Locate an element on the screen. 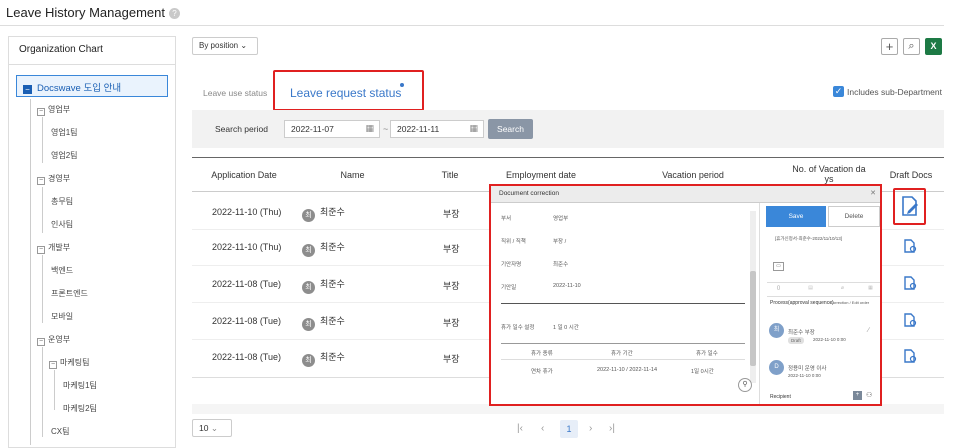 The width and height of the screenshot is (960, 448). col-name: Name is located at coordinates (352, 175).